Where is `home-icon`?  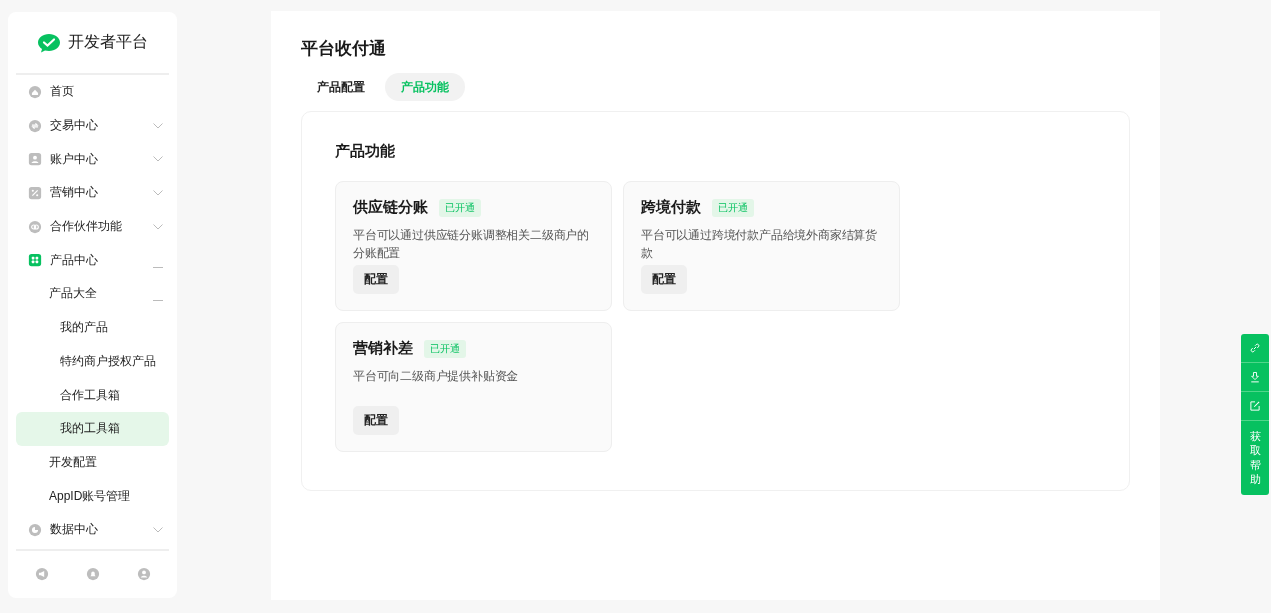 home-icon is located at coordinates (35, 91).